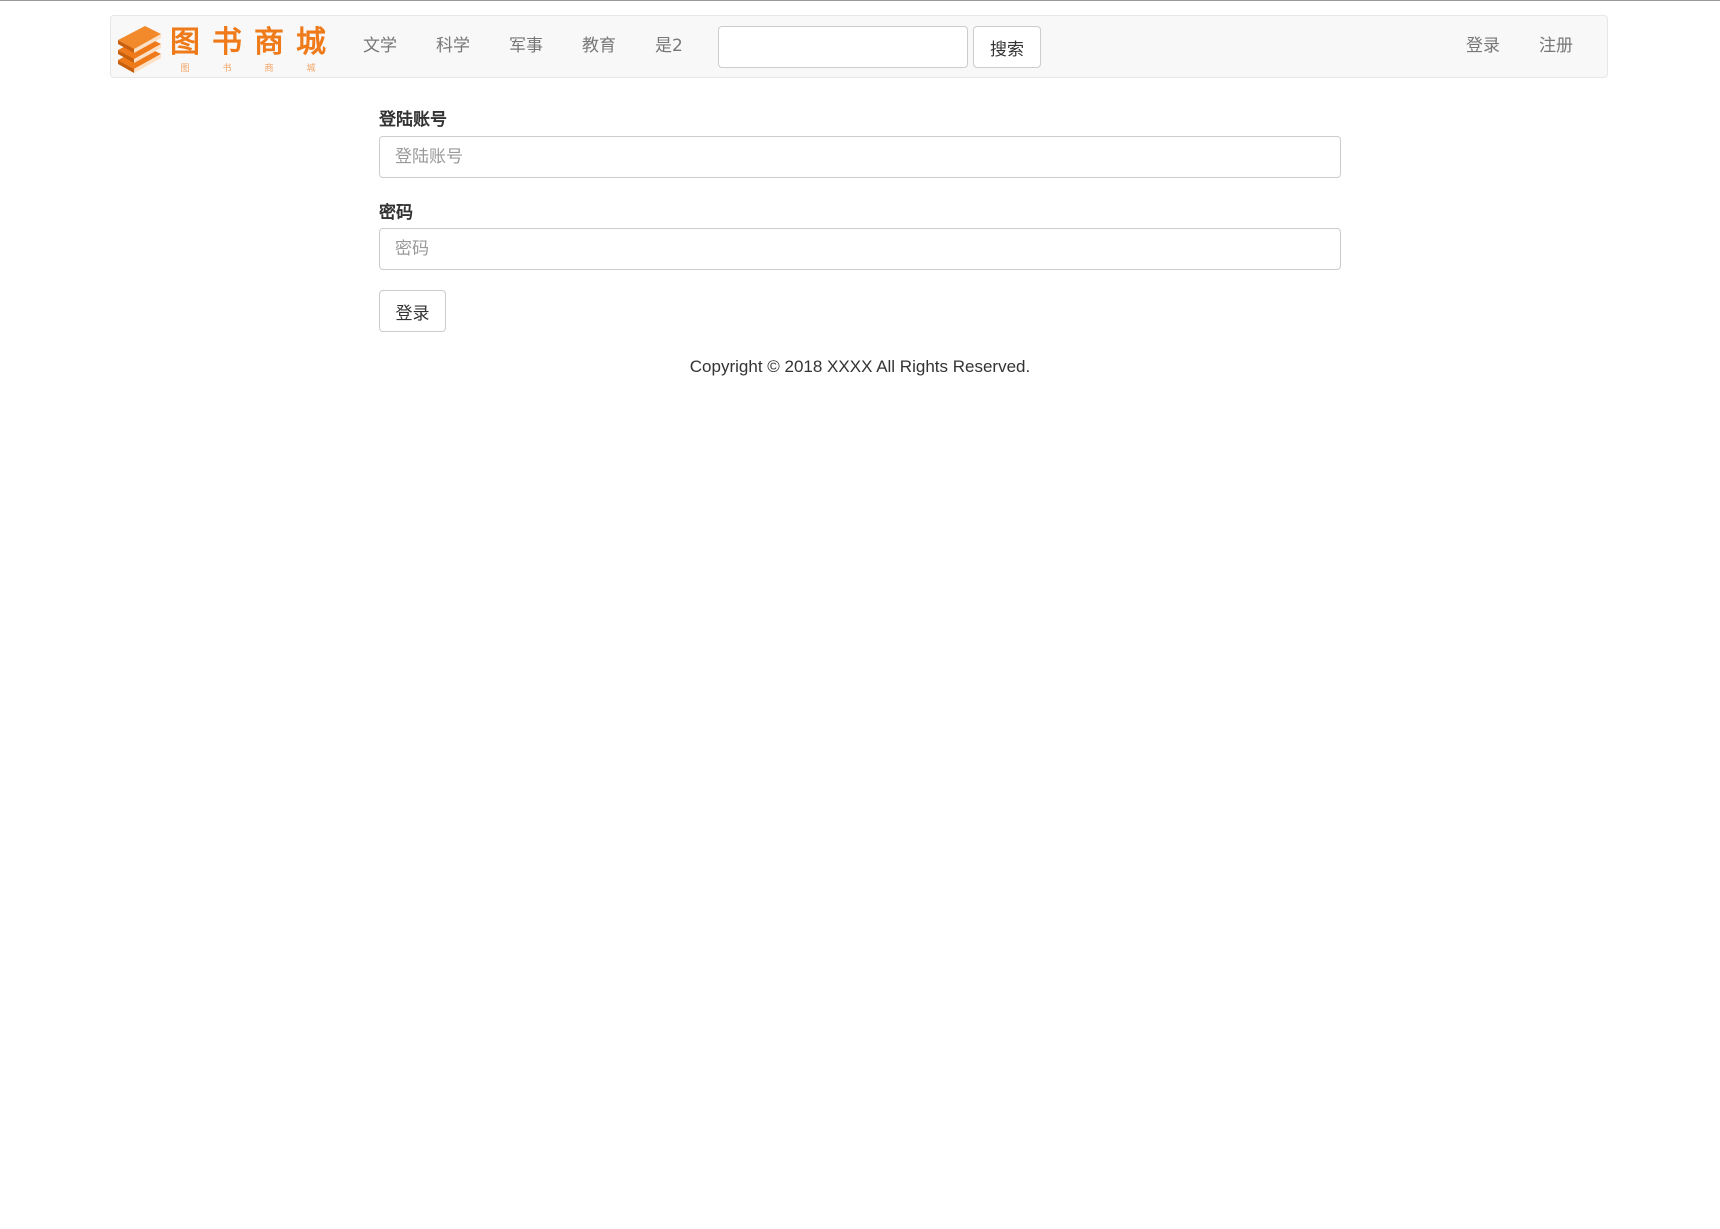 This screenshot has width=1720, height=1229. Describe the element at coordinates (413, 120) in the screenshot. I see `account-label: 登陆账号` at that location.